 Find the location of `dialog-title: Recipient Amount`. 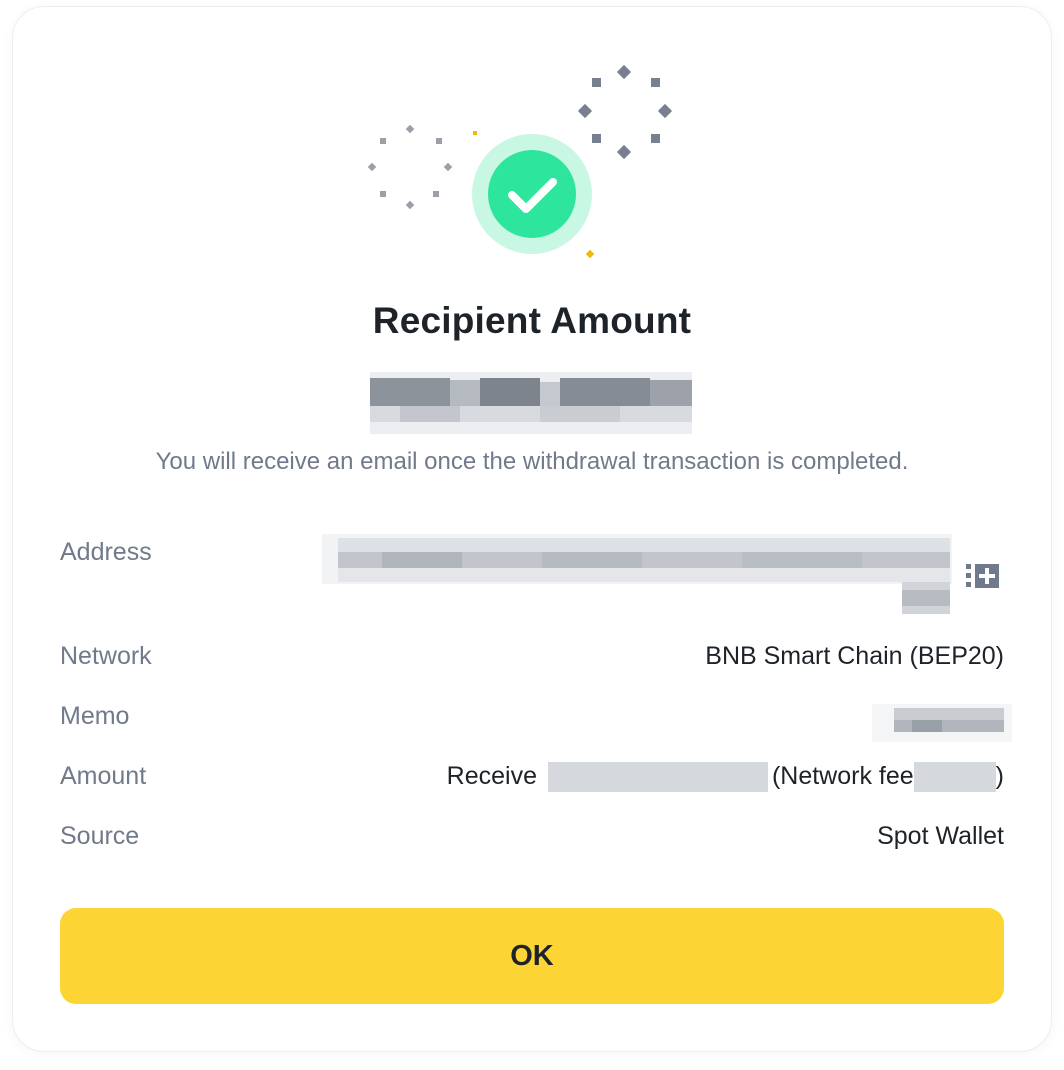

dialog-title: Recipient Amount is located at coordinates (532, 320).